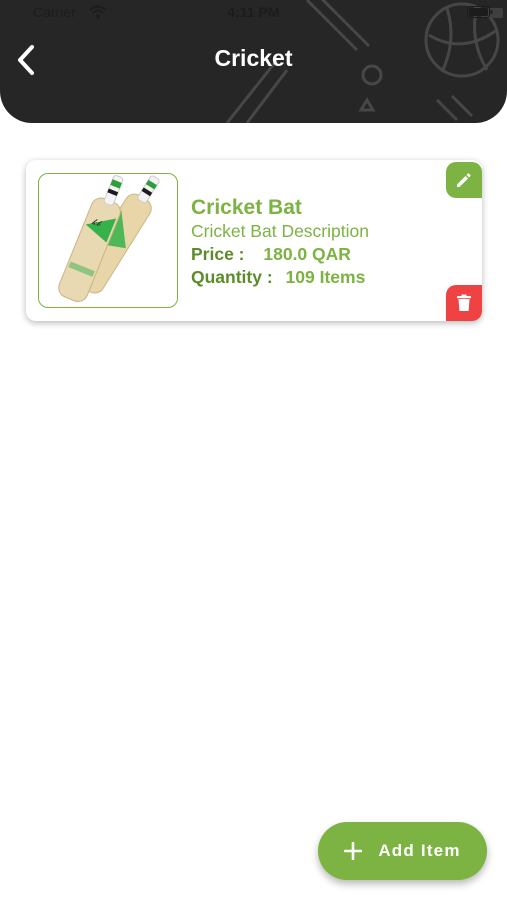 Image resolution: width=507 pixels, height=900 pixels. I want to click on quantity-value: 109 Items, so click(325, 277).